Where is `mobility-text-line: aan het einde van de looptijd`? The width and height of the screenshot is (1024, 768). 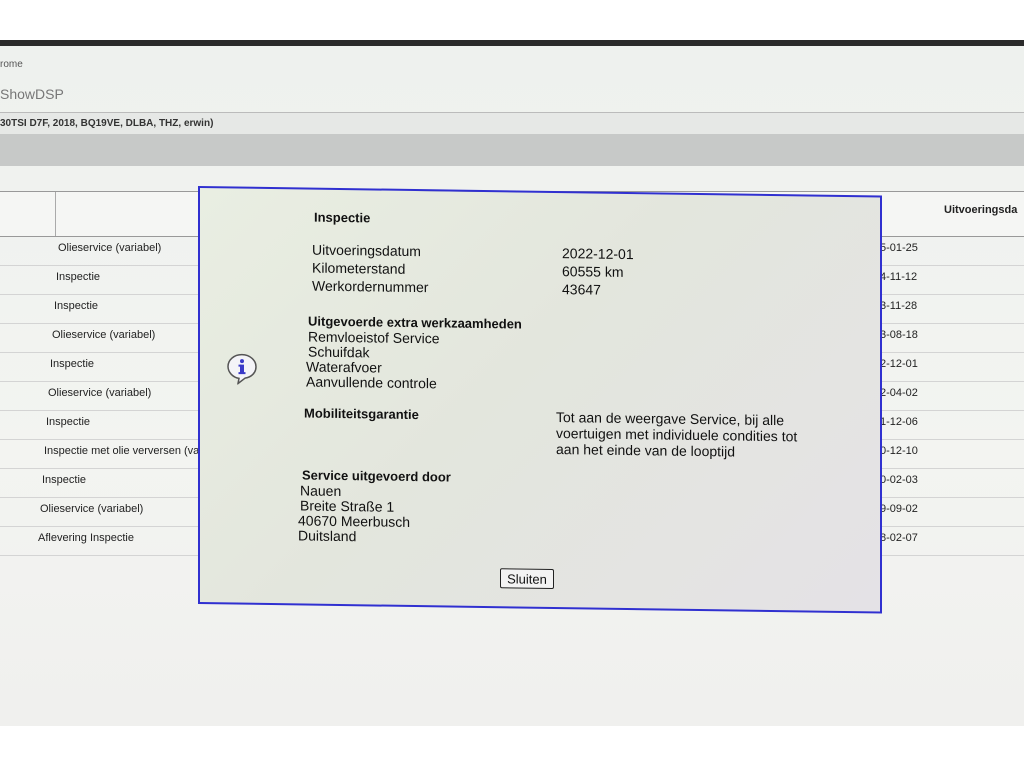 mobility-text-line: aan het einde van de looptijd is located at coordinates (646, 450).